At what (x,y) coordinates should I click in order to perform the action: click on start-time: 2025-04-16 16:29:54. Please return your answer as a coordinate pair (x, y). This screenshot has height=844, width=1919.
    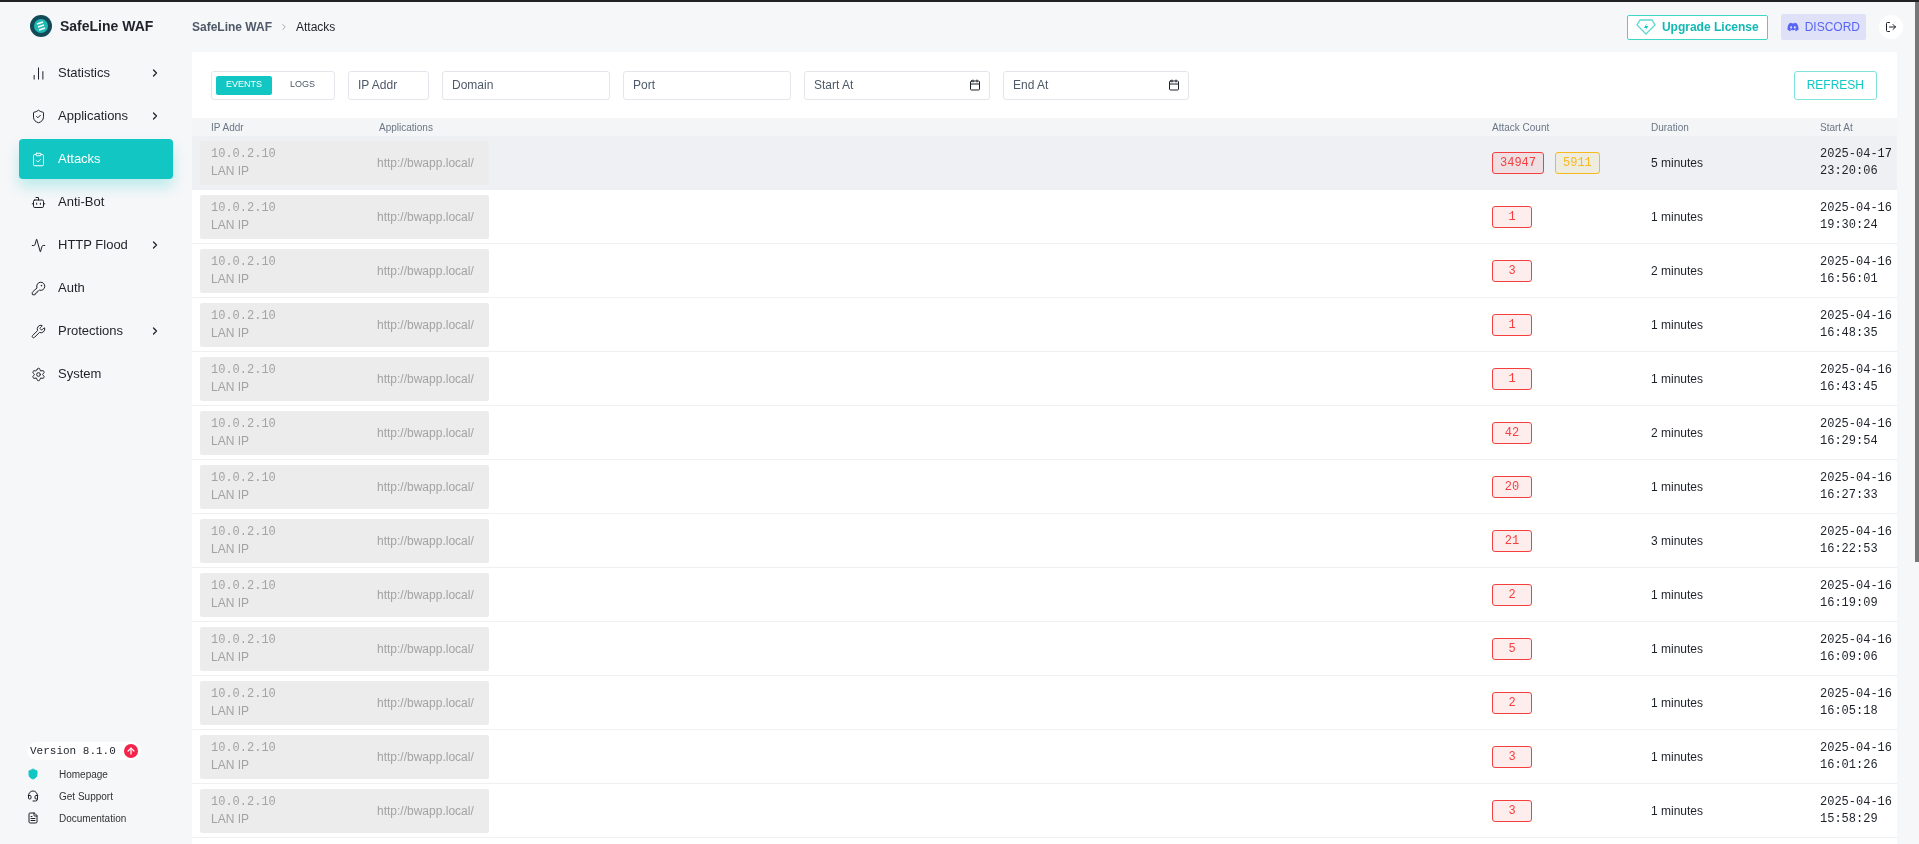
    Looking at the image, I should click on (1856, 432).